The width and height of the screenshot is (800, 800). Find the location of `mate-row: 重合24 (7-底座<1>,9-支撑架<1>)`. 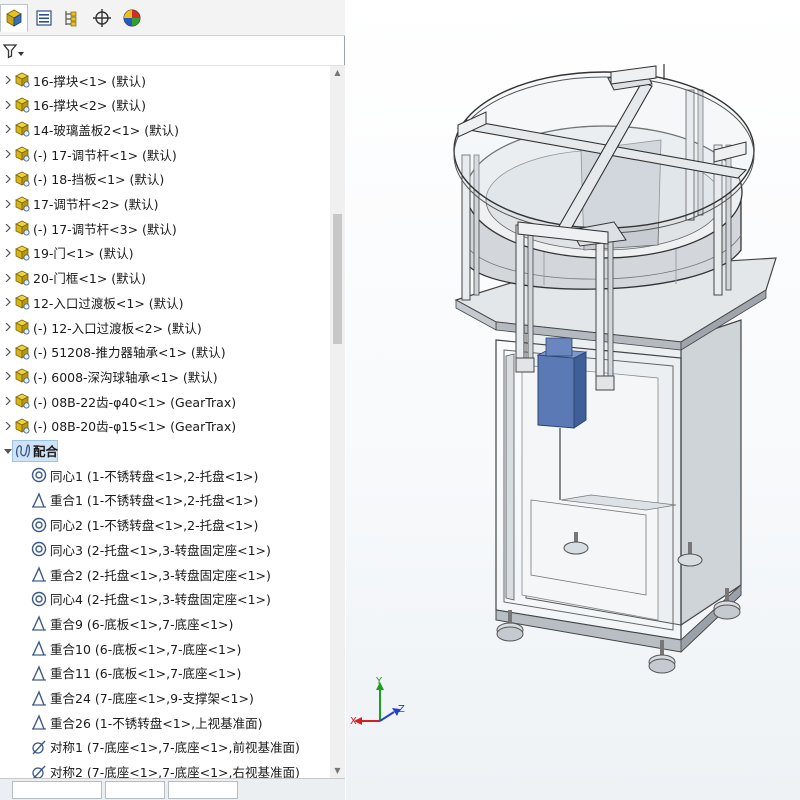

mate-row: 重合24 (7-底座<1>,9-支撑架<1>) is located at coordinates (165, 698).